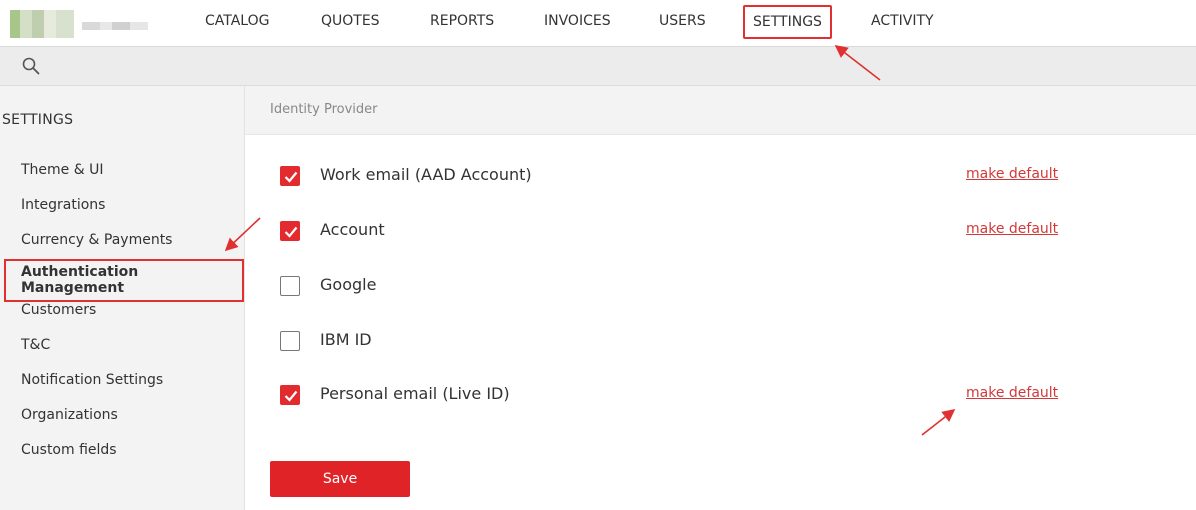  I want to click on section-header: Identity Provider, so click(720, 110).